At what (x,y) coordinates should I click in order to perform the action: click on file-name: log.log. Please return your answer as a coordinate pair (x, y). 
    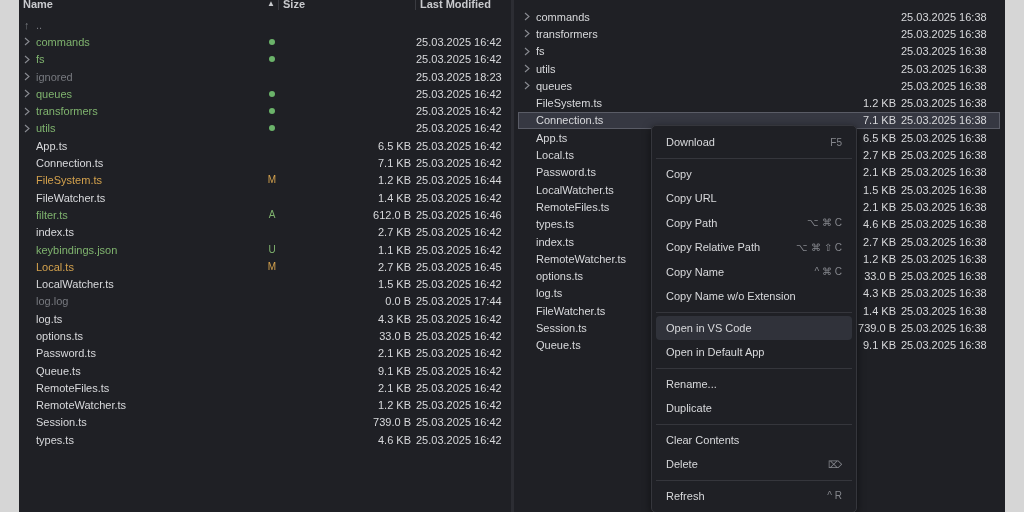
    Looking at the image, I should click on (149, 301).